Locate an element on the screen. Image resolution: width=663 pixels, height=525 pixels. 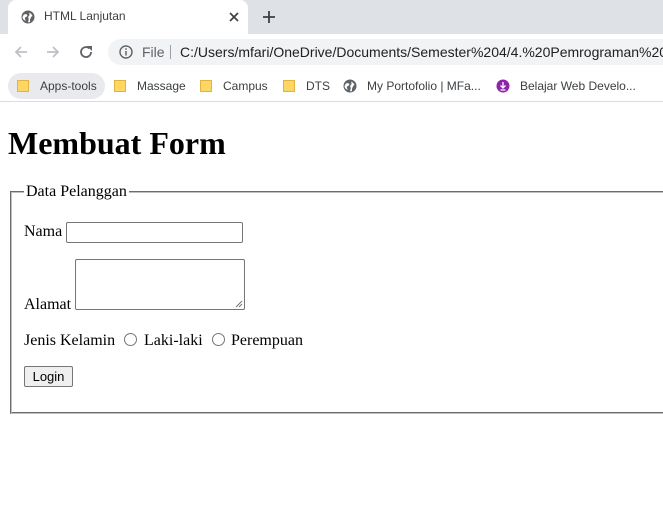
bookmark-label: Massage is located at coordinates (161, 86).